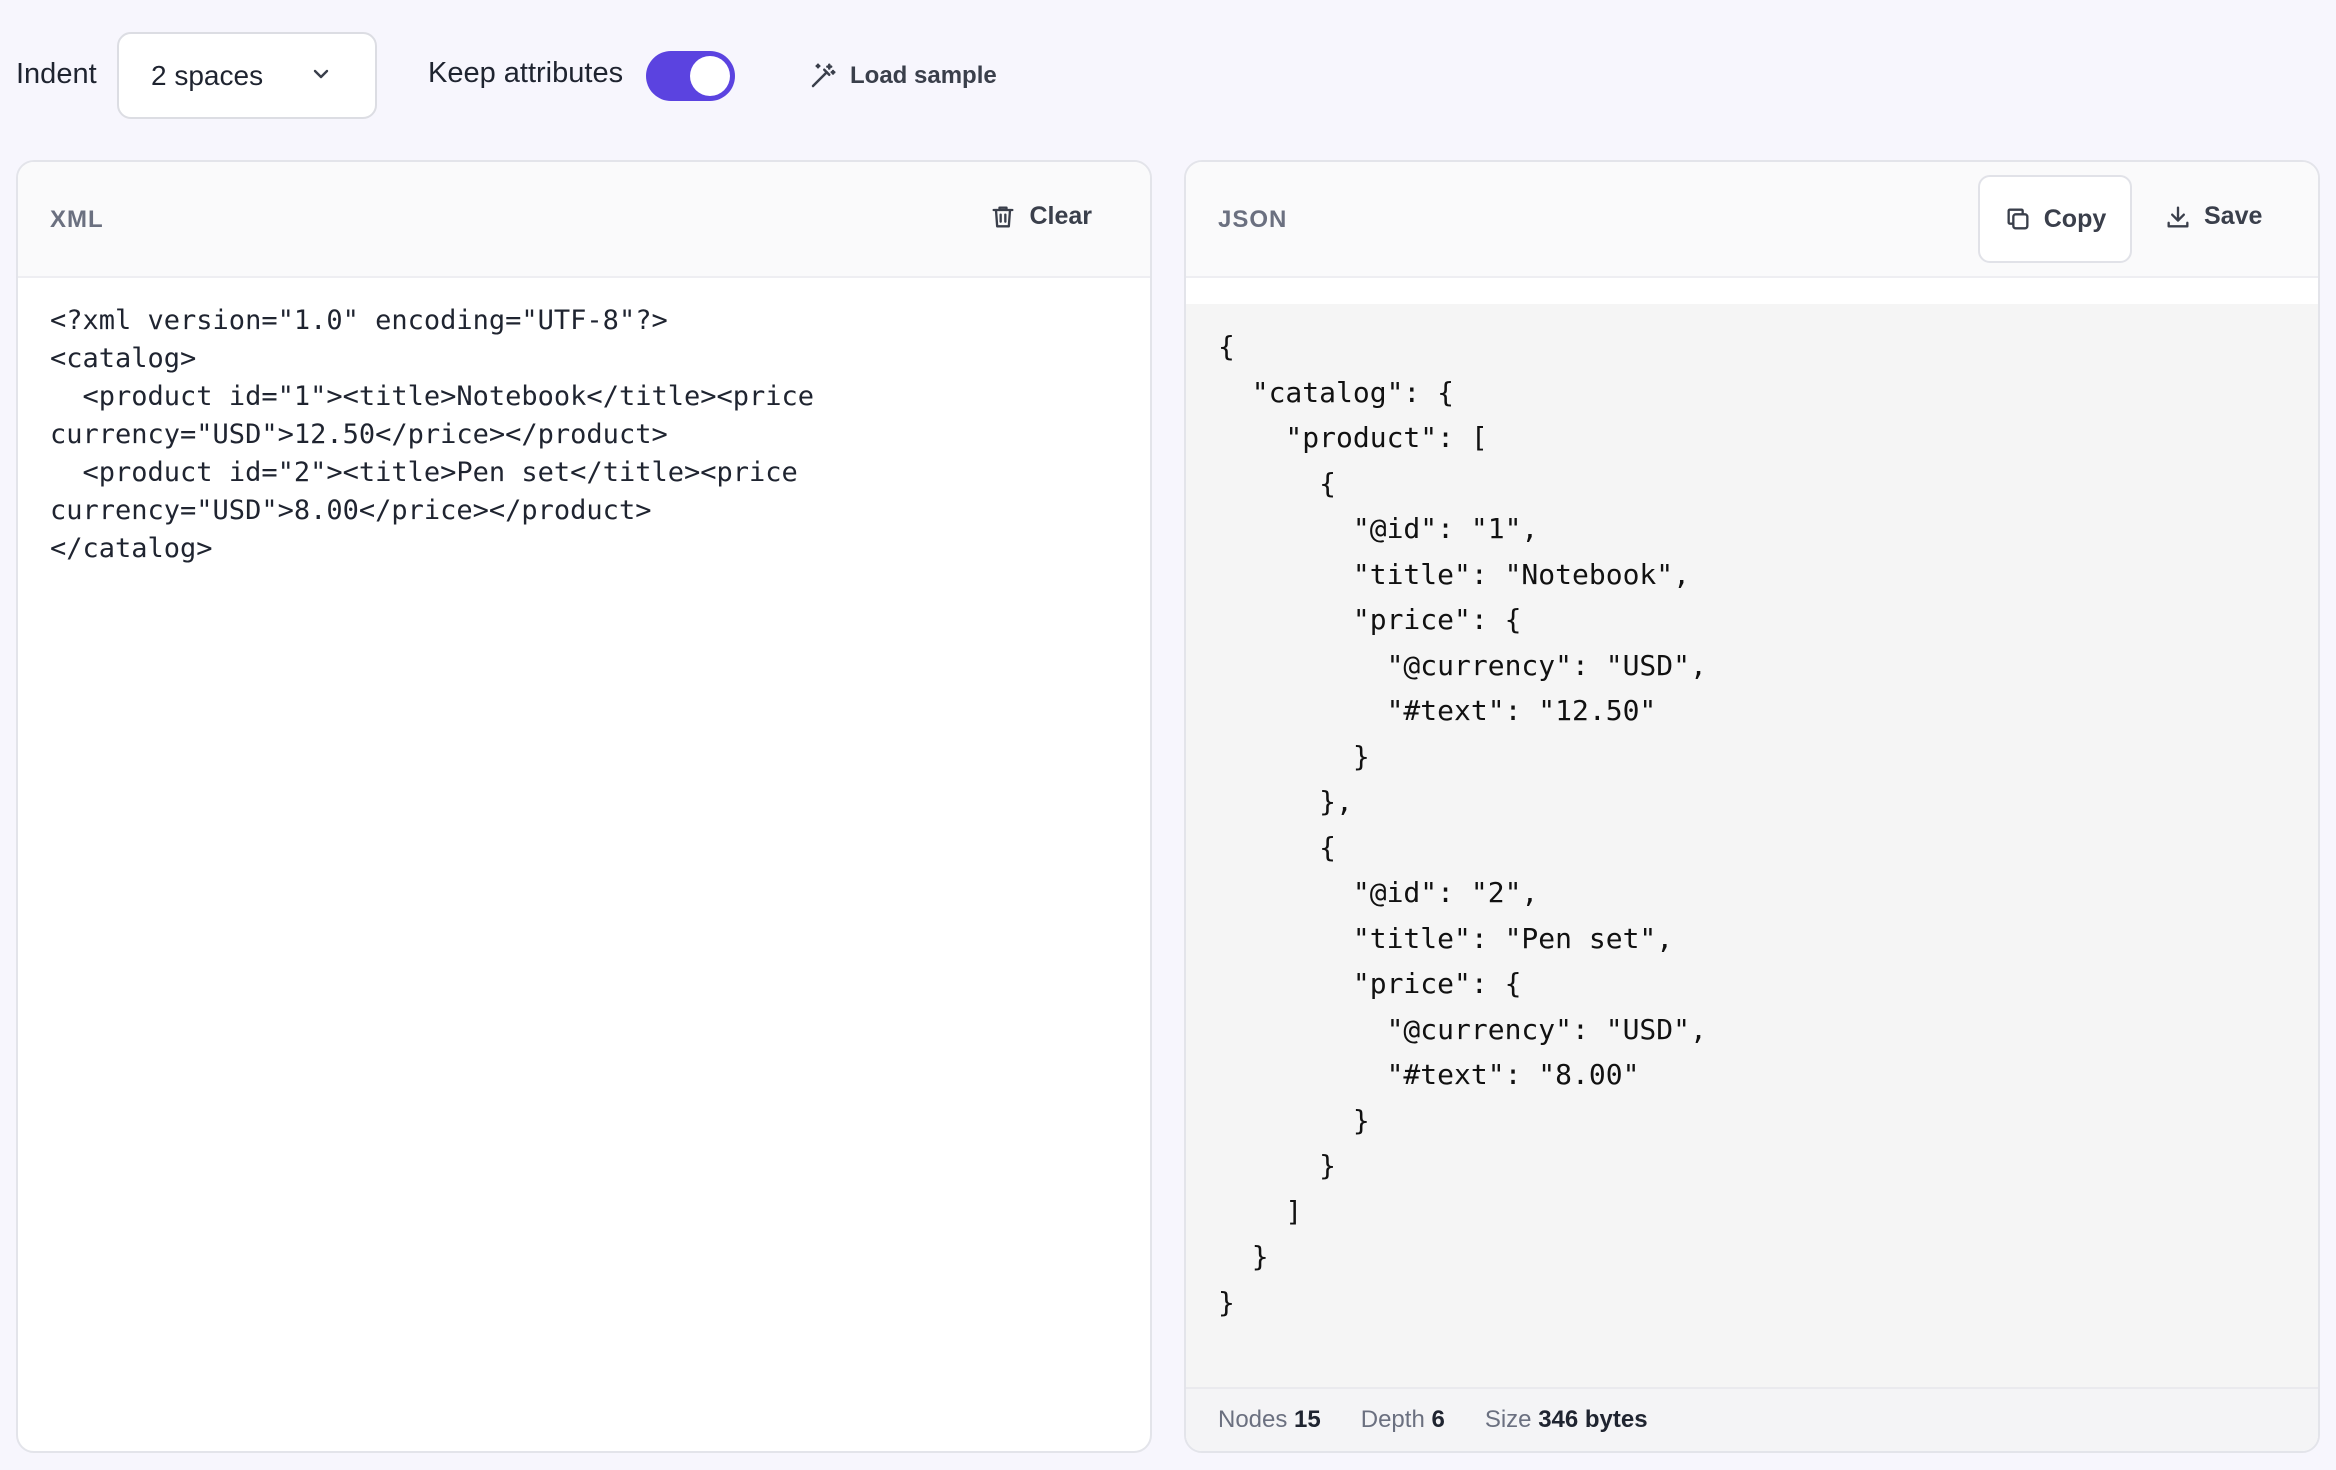  I want to click on depth-label: Depth, so click(1392, 1419).